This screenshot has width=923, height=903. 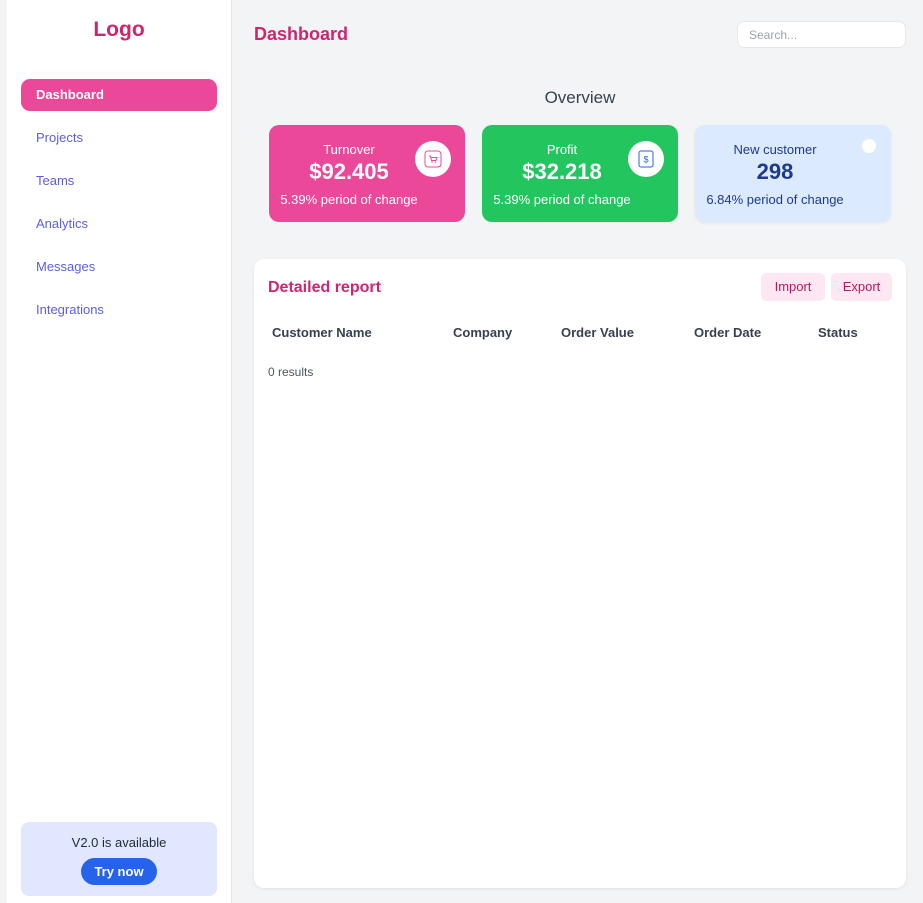 What do you see at coordinates (433, 159) in the screenshot?
I see `cart-icon` at bounding box center [433, 159].